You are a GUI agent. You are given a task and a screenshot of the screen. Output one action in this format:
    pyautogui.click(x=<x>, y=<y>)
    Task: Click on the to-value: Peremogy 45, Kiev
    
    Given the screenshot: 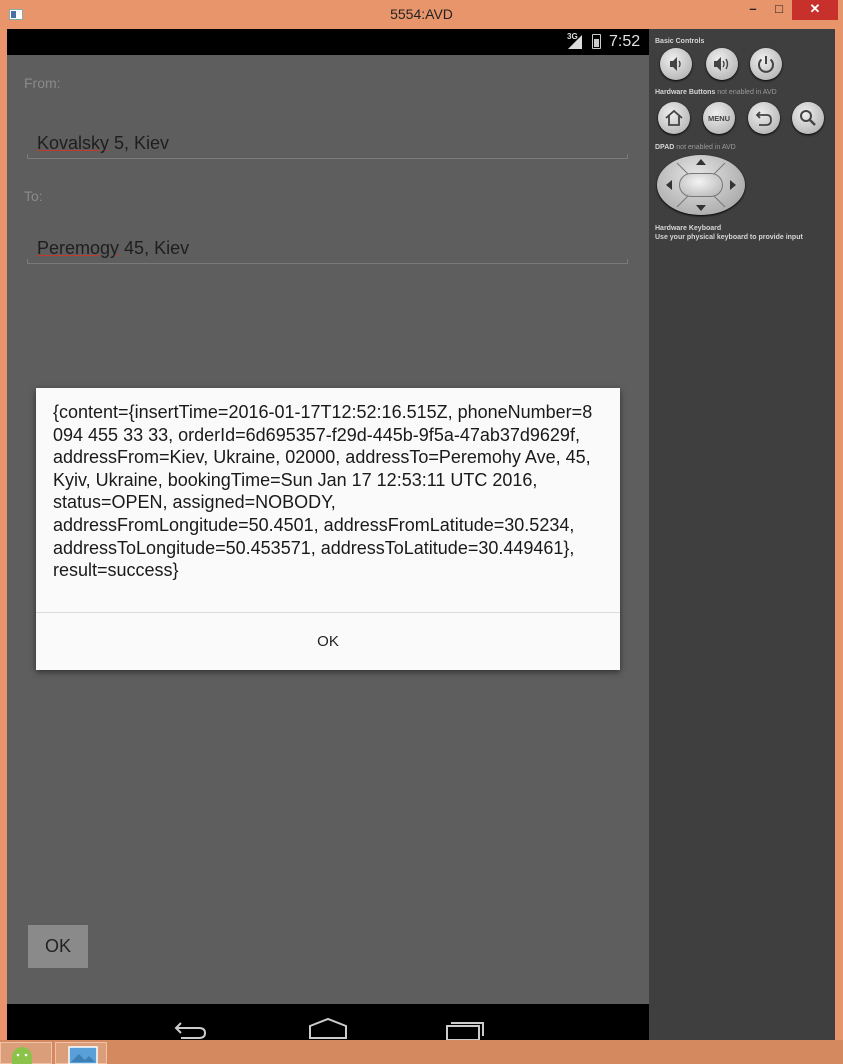 What is the action you would take?
    pyautogui.click(x=113, y=248)
    